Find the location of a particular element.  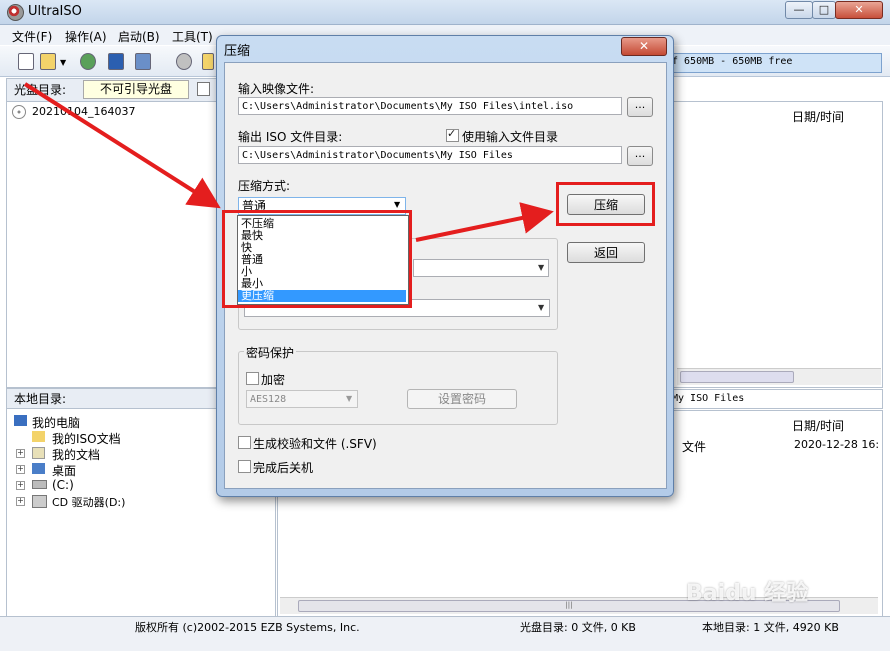

watermark: Baidu 经验 is located at coordinates (747, 593).